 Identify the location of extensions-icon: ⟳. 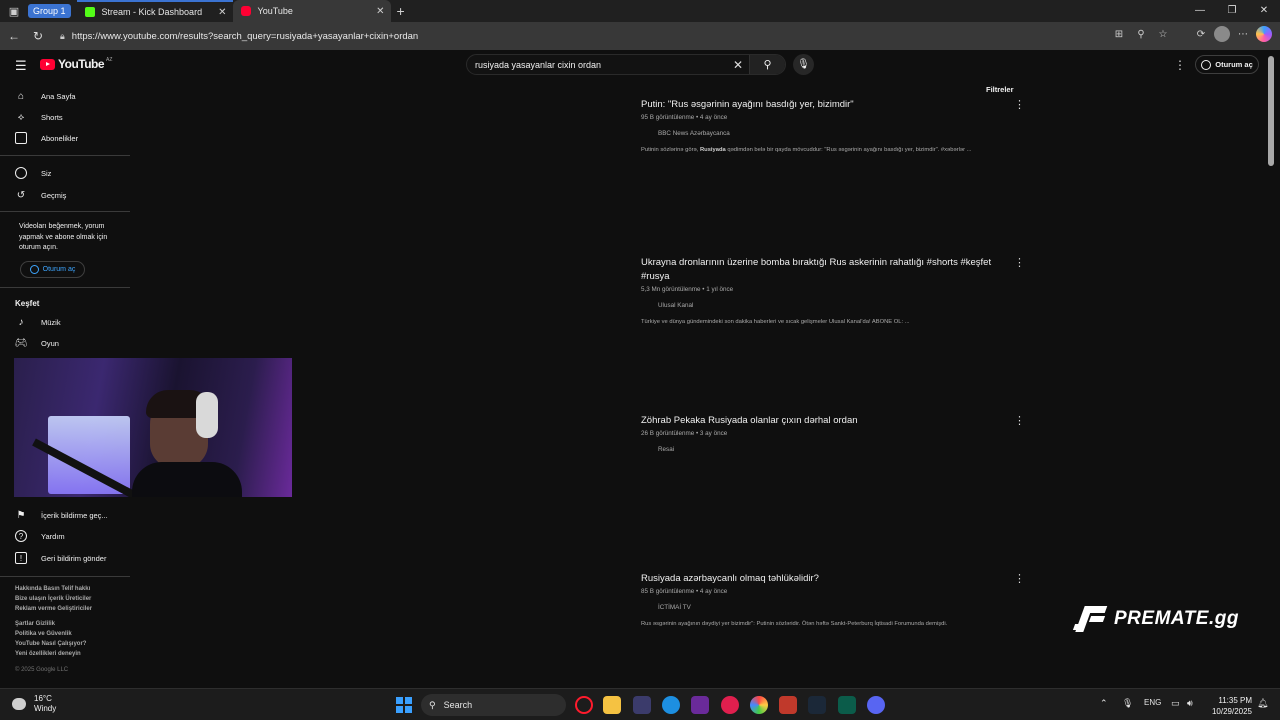
(1201, 34).